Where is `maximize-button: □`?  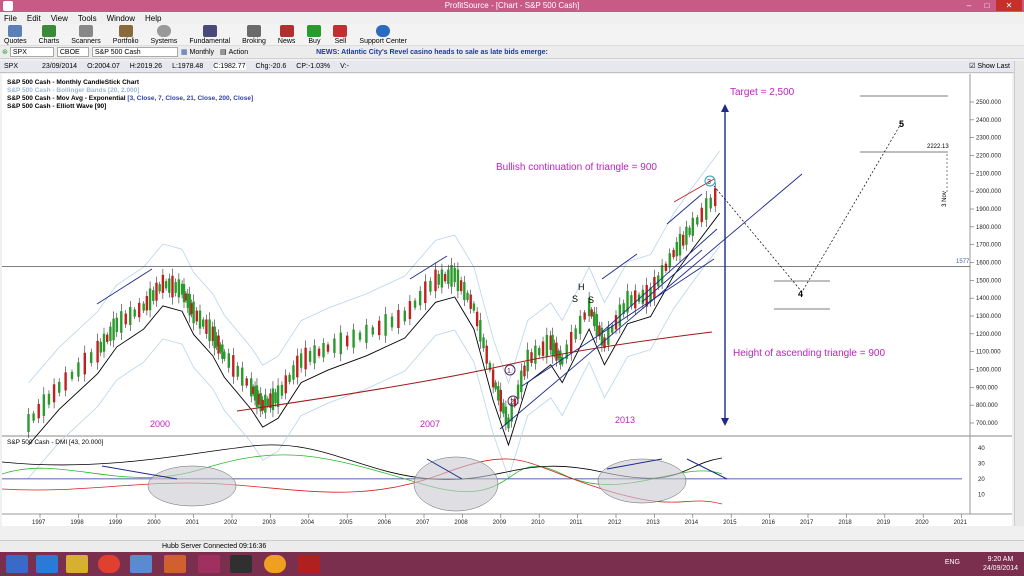
maximize-button: □ is located at coordinates (987, 5).